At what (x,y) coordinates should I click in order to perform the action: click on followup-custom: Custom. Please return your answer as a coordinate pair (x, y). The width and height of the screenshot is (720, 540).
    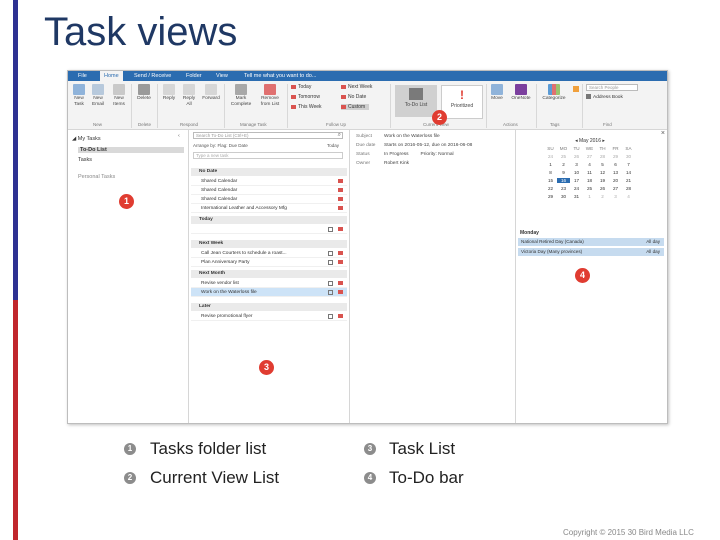
    Looking at the image, I should click on (355, 107).